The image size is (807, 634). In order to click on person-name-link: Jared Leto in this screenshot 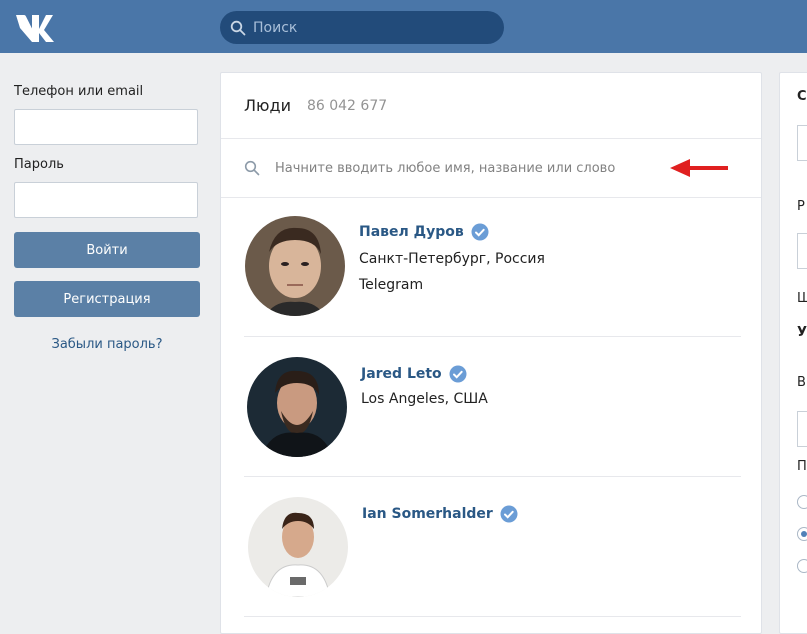, I will do `click(414, 374)`.